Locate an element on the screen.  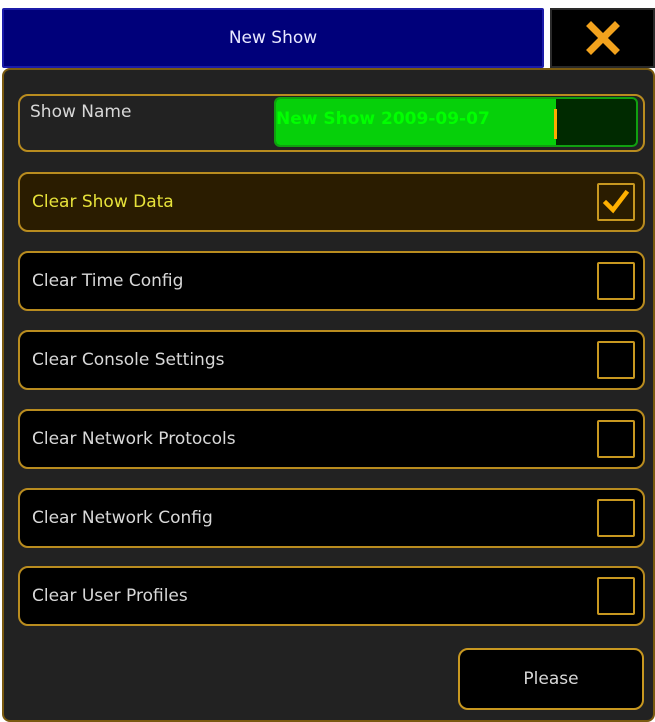
show-name-input: New Show 2009-09-07 is located at coordinates (456, 122).